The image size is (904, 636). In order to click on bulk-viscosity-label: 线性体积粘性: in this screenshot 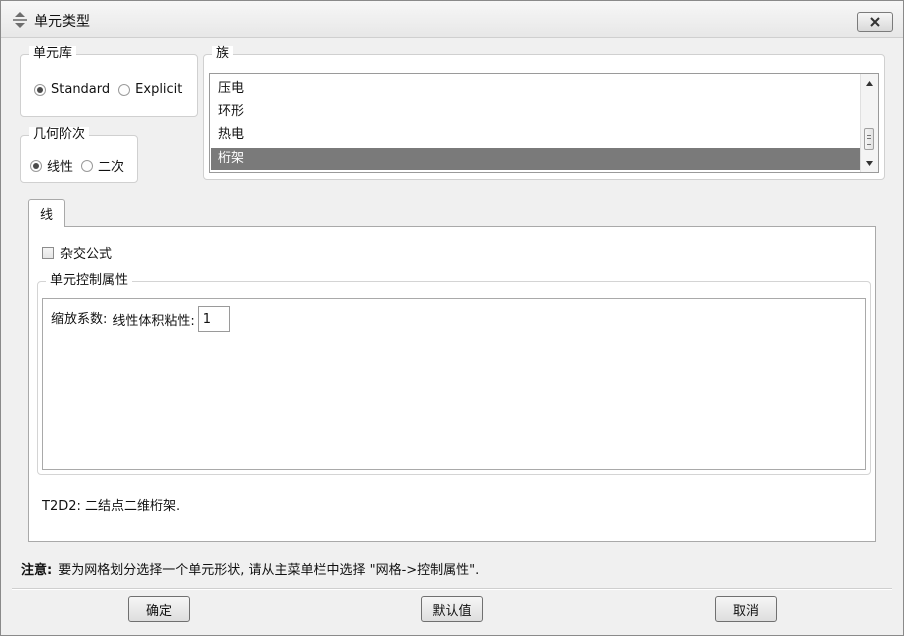, I will do `click(153, 321)`.